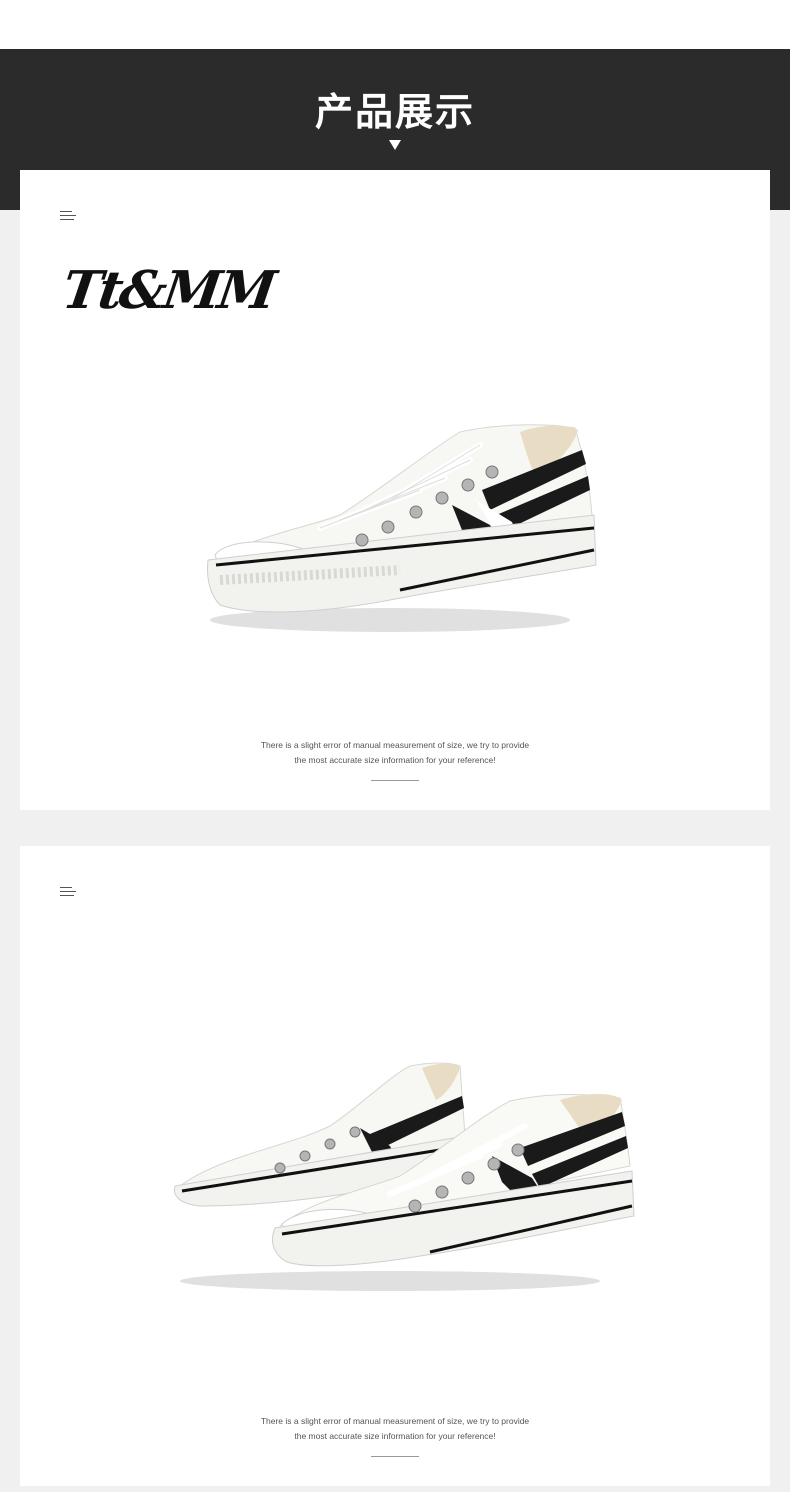 Image resolution: width=790 pixels, height=1492 pixels. Describe the element at coordinates (404, 1176) in the screenshot. I see `shoe-pair-image` at that location.